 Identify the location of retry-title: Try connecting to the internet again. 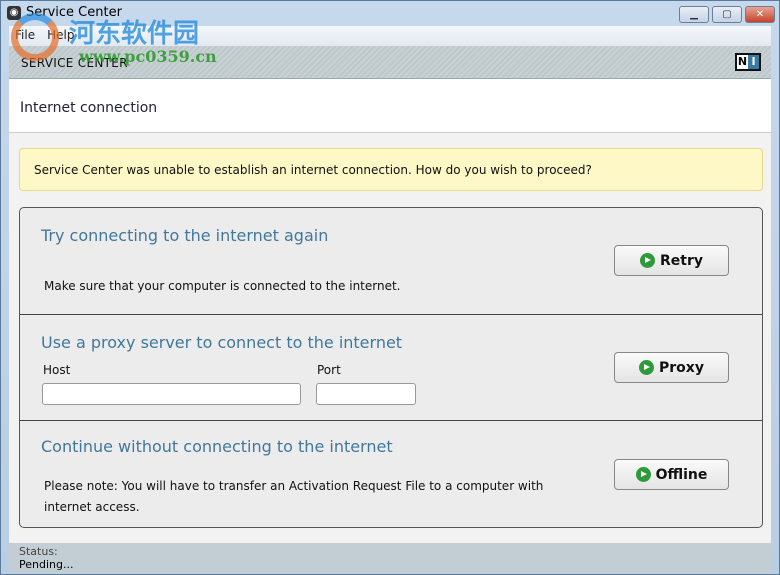
(185, 235).